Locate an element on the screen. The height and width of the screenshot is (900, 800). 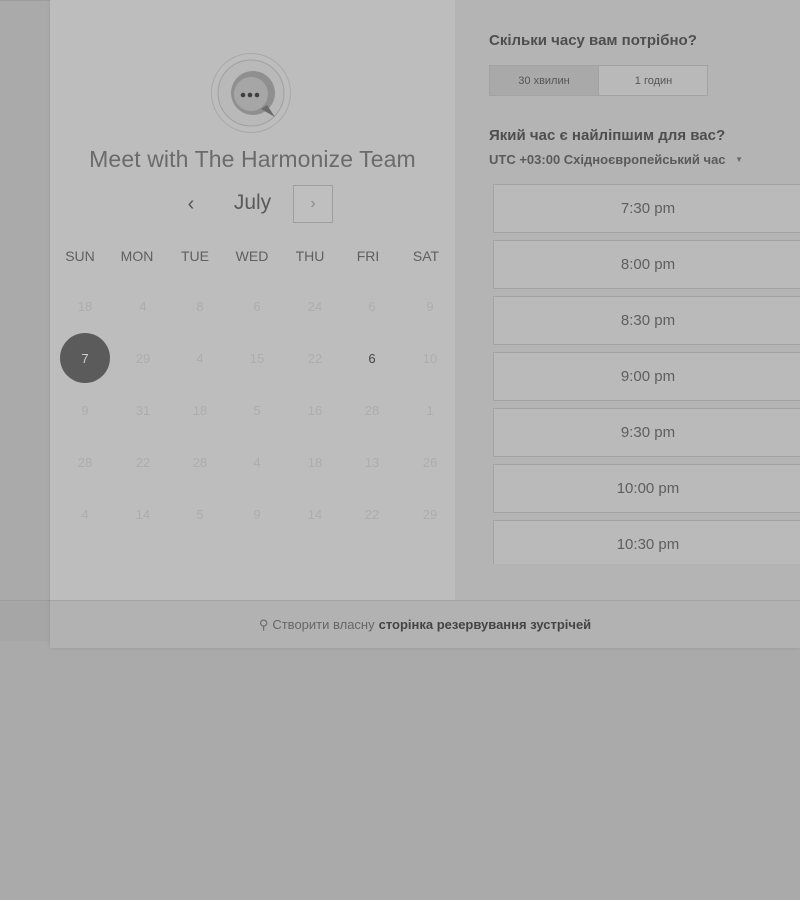
timezone-offset: UTC +03:00 is located at coordinates (525, 159).